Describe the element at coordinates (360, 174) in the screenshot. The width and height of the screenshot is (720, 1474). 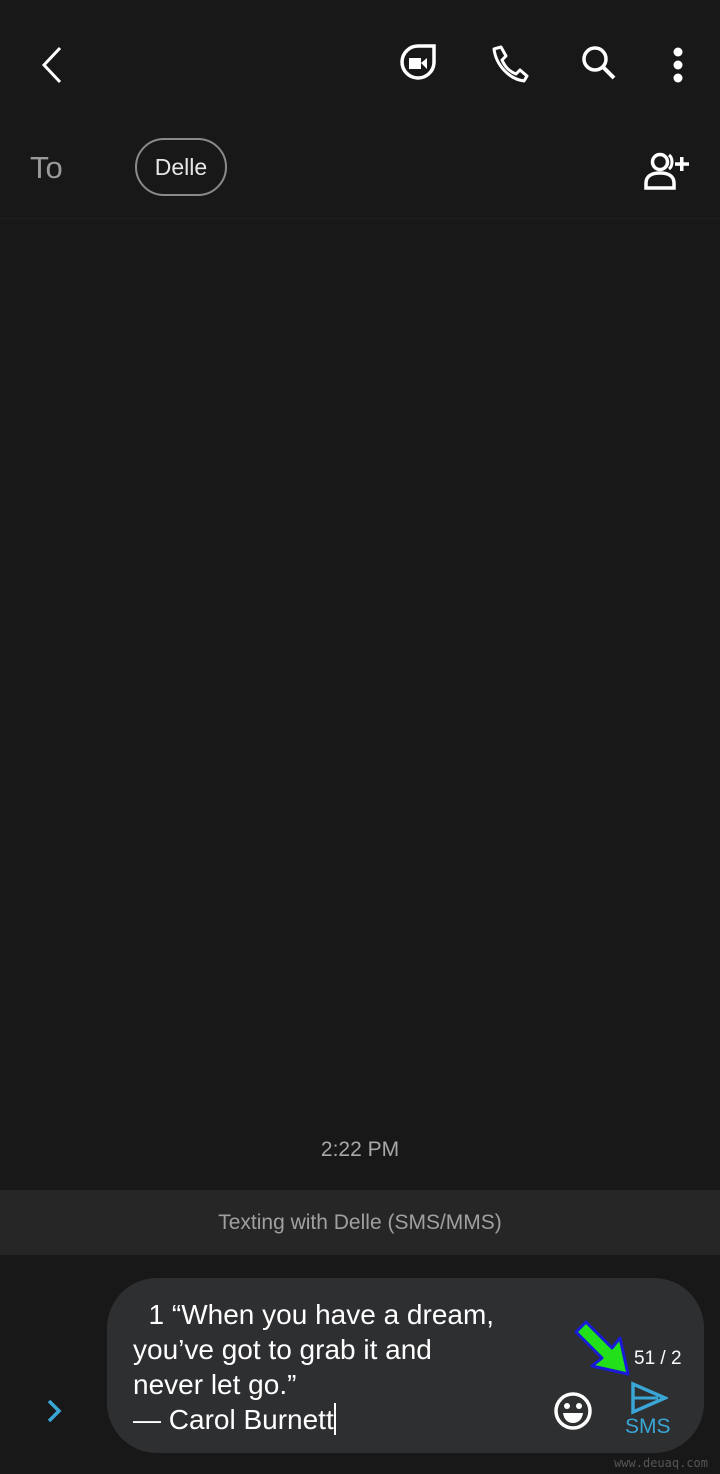
I see `recipient-row` at that location.